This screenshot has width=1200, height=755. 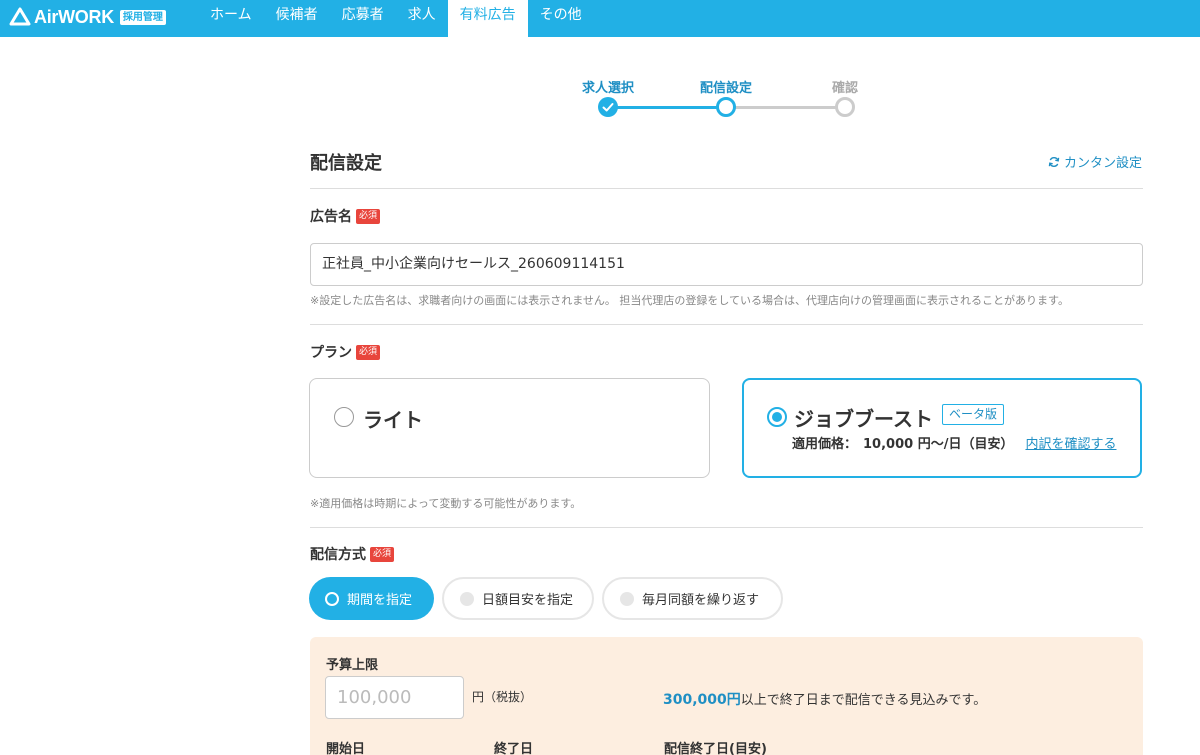 I want to click on budget-estimate: 300,000円以上で終了日まで配信できる見込みです。, so click(x=824, y=699).